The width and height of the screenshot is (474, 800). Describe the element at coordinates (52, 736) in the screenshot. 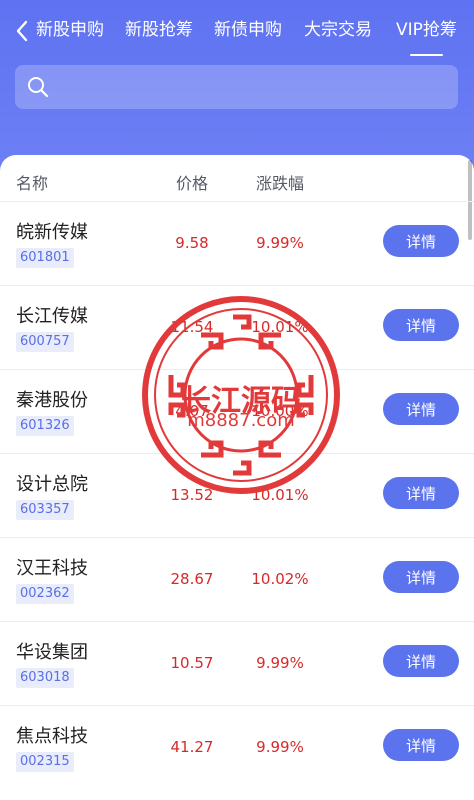

I see `stock-name: 焦点科技` at that location.